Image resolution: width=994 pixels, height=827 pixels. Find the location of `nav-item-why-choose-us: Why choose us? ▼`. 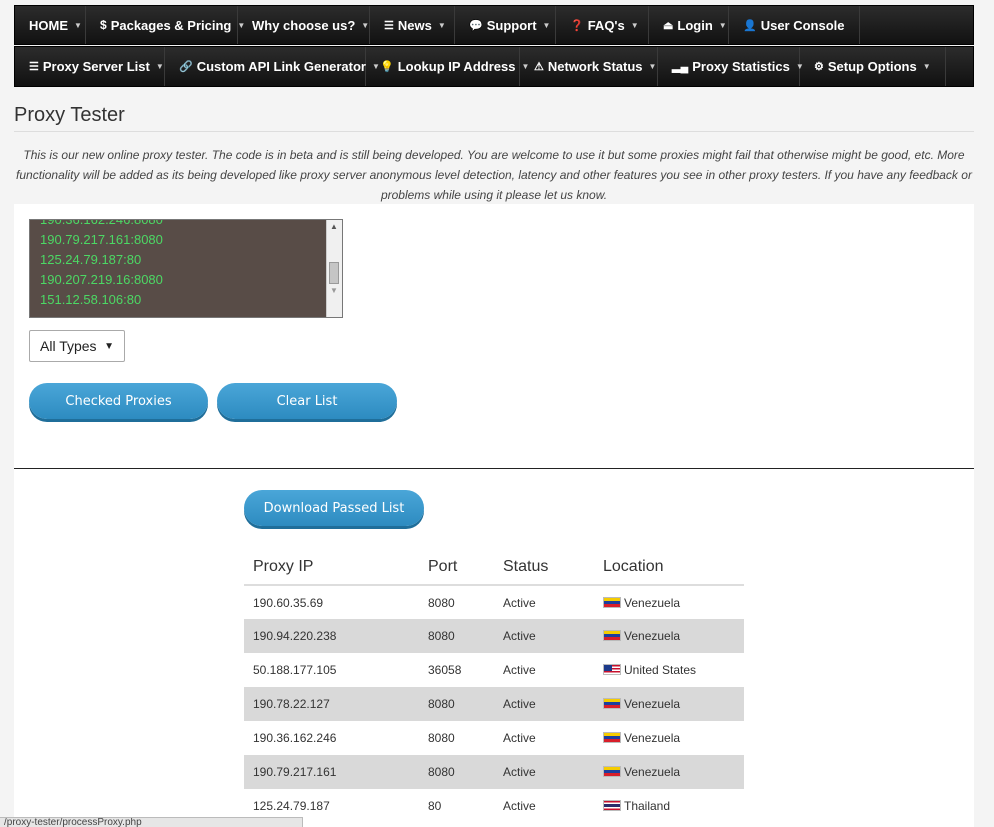

nav-item-why-choose-us: Why choose us? ▼ is located at coordinates (304, 25).